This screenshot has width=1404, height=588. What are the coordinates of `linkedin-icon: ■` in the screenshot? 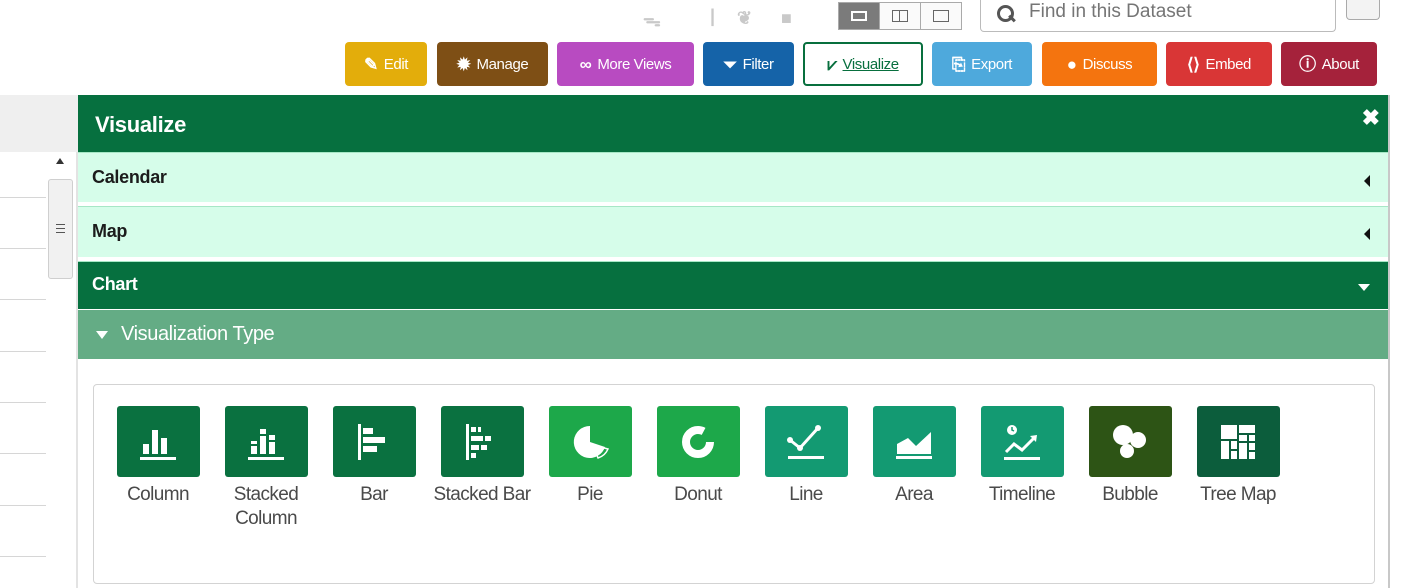 It's located at (786, 18).